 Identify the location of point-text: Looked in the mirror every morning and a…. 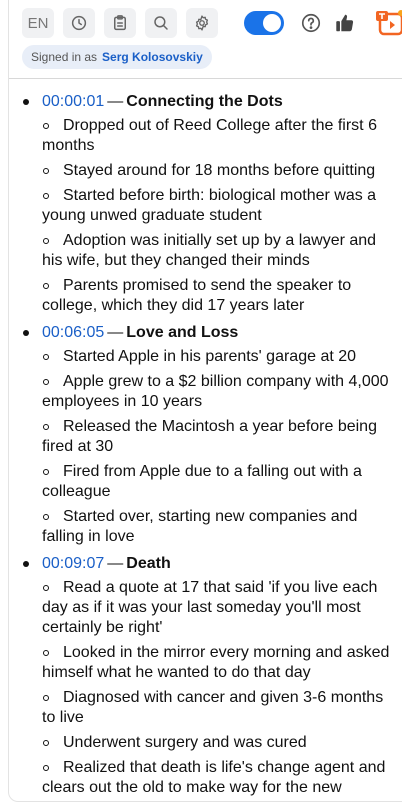
(216, 662).